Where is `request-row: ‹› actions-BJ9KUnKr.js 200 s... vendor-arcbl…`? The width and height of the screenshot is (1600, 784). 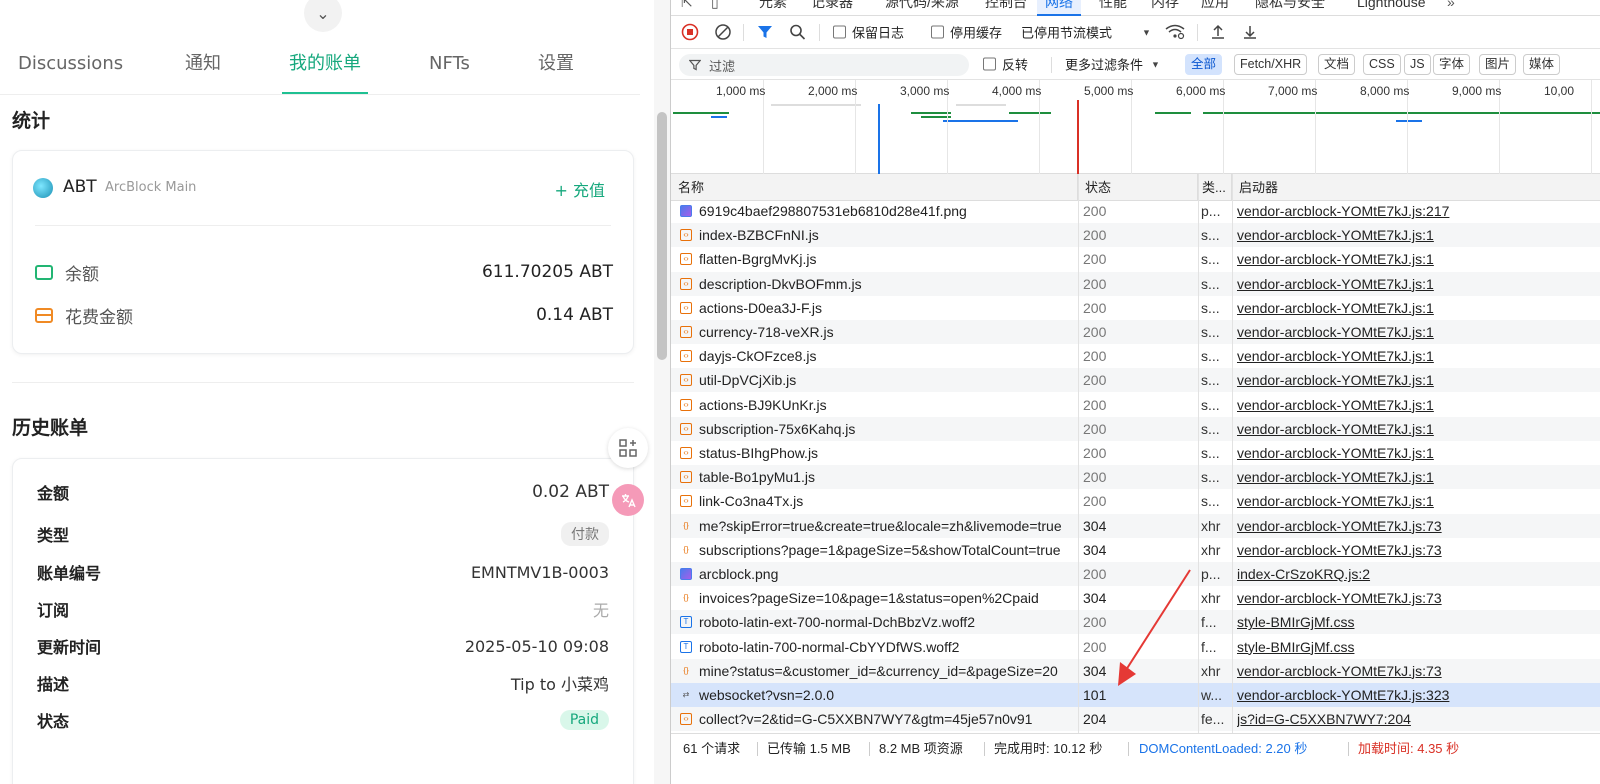
request-row: ‹› actions-BJ9KUnKr.js 200 s... vendor-arcbl… is located at coordinates (1135, 405).